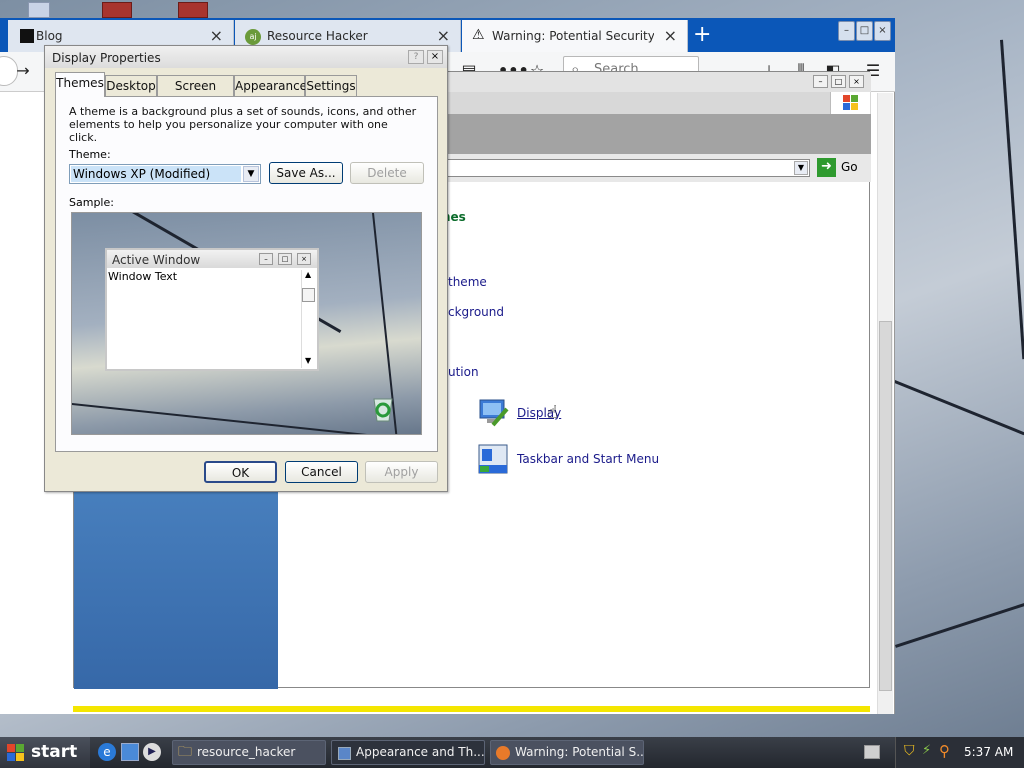 The width and height of the screenshot is (1024, 768). Describe the element at coordinates (416, 57) in the screenshot. I see `help-icon: ?` at that location.